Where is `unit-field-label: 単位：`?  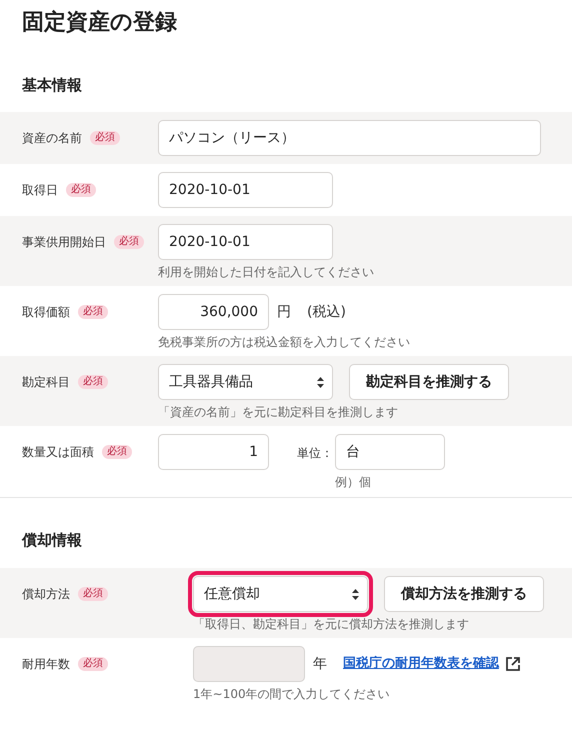 unit-field-label: 単位： is located at coordinates (315, 453).